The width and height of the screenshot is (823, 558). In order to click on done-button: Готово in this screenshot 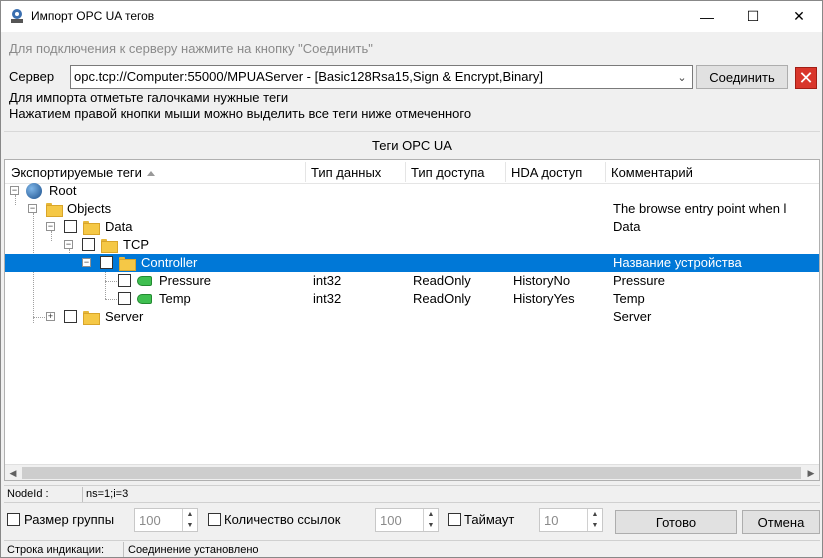, I will do `click(676, 522)`.